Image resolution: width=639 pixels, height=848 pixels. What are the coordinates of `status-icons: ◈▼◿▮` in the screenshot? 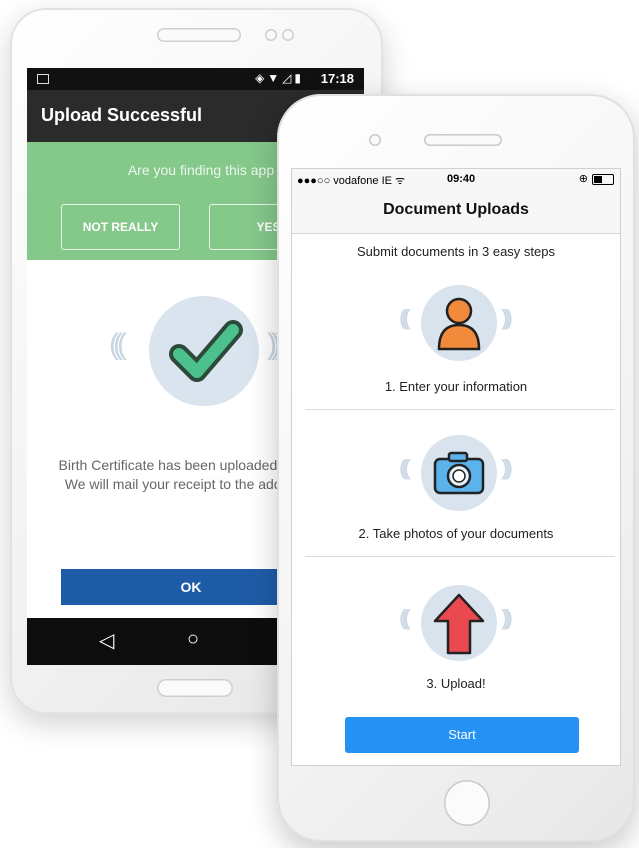 It's located at (279, 78).